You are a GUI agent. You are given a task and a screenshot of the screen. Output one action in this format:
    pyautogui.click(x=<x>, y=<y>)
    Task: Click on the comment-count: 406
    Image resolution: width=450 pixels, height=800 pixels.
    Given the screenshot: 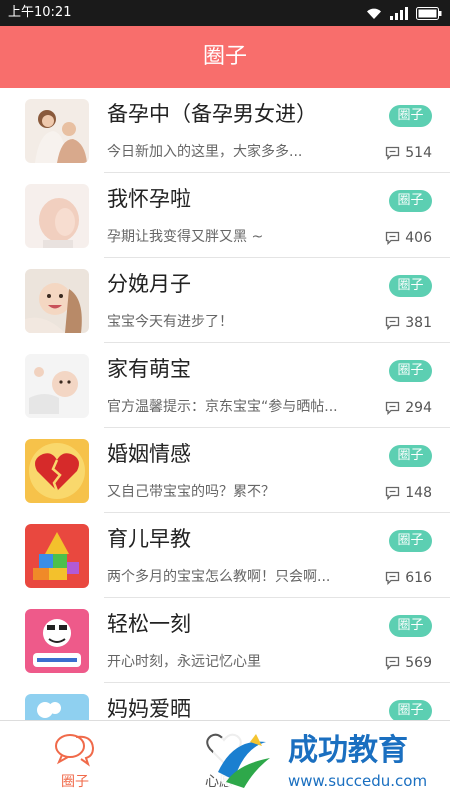 What is the action you would take?
    pyautogui.click(x=408, y=238)
    